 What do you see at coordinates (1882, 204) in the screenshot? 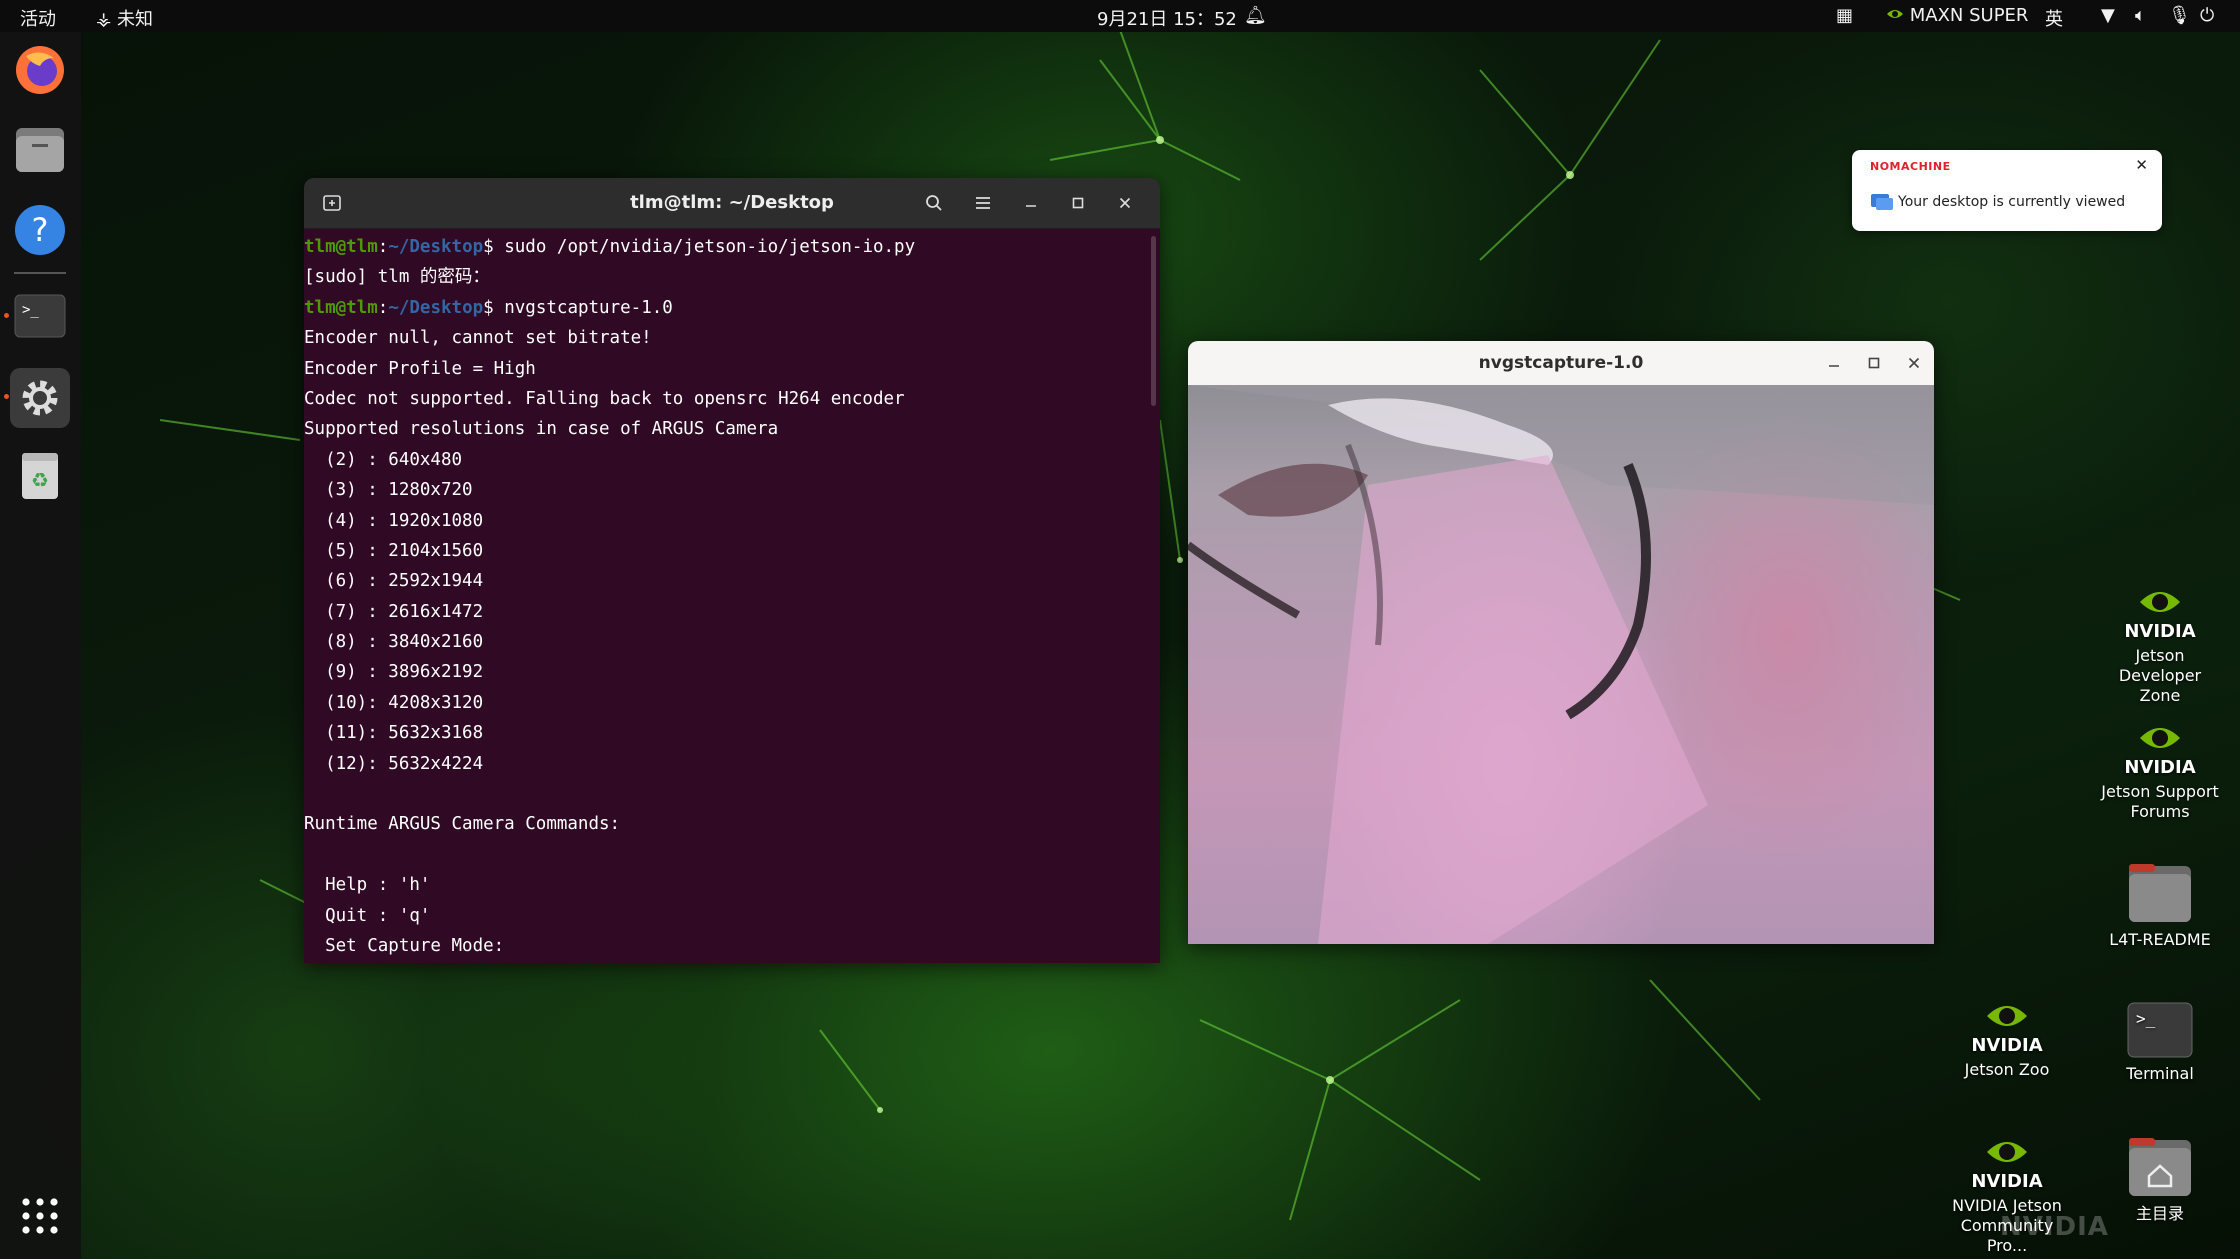
I see `monitor-icon` at bounding box center [1882, 204].